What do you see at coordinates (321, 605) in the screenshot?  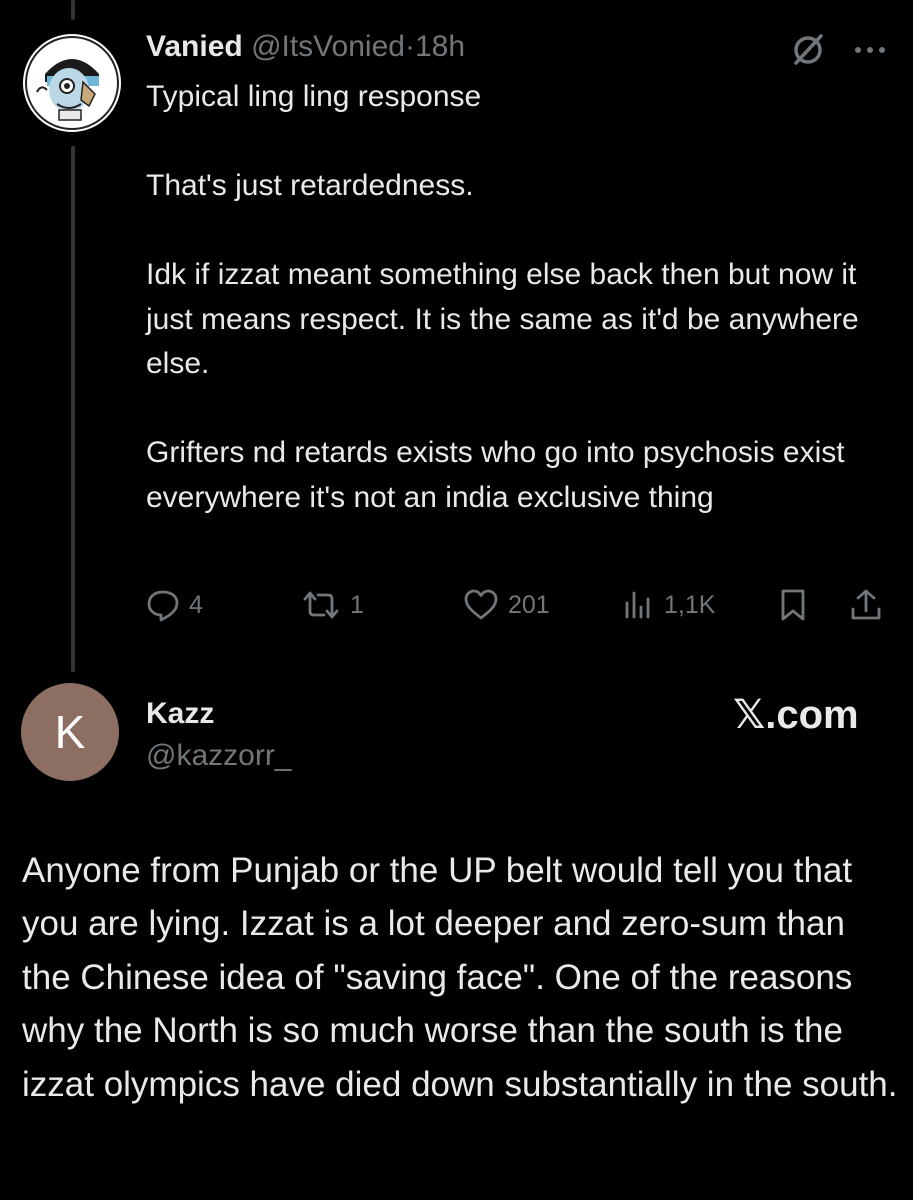 I see `retweet-icon` at bounding box center [321, 605].